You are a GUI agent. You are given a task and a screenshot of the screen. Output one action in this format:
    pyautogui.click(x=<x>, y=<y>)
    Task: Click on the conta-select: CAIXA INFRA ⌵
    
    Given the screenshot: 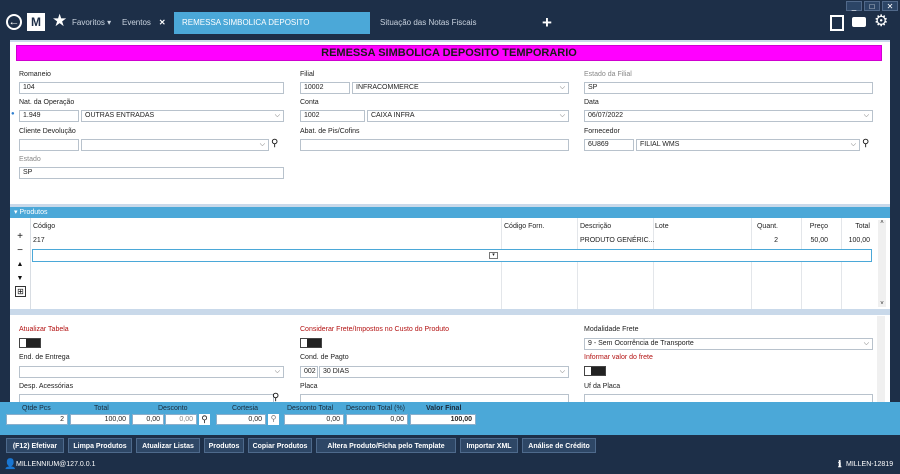 What is the action you would take?
    pyautogui.click(x=468, y=116)
    